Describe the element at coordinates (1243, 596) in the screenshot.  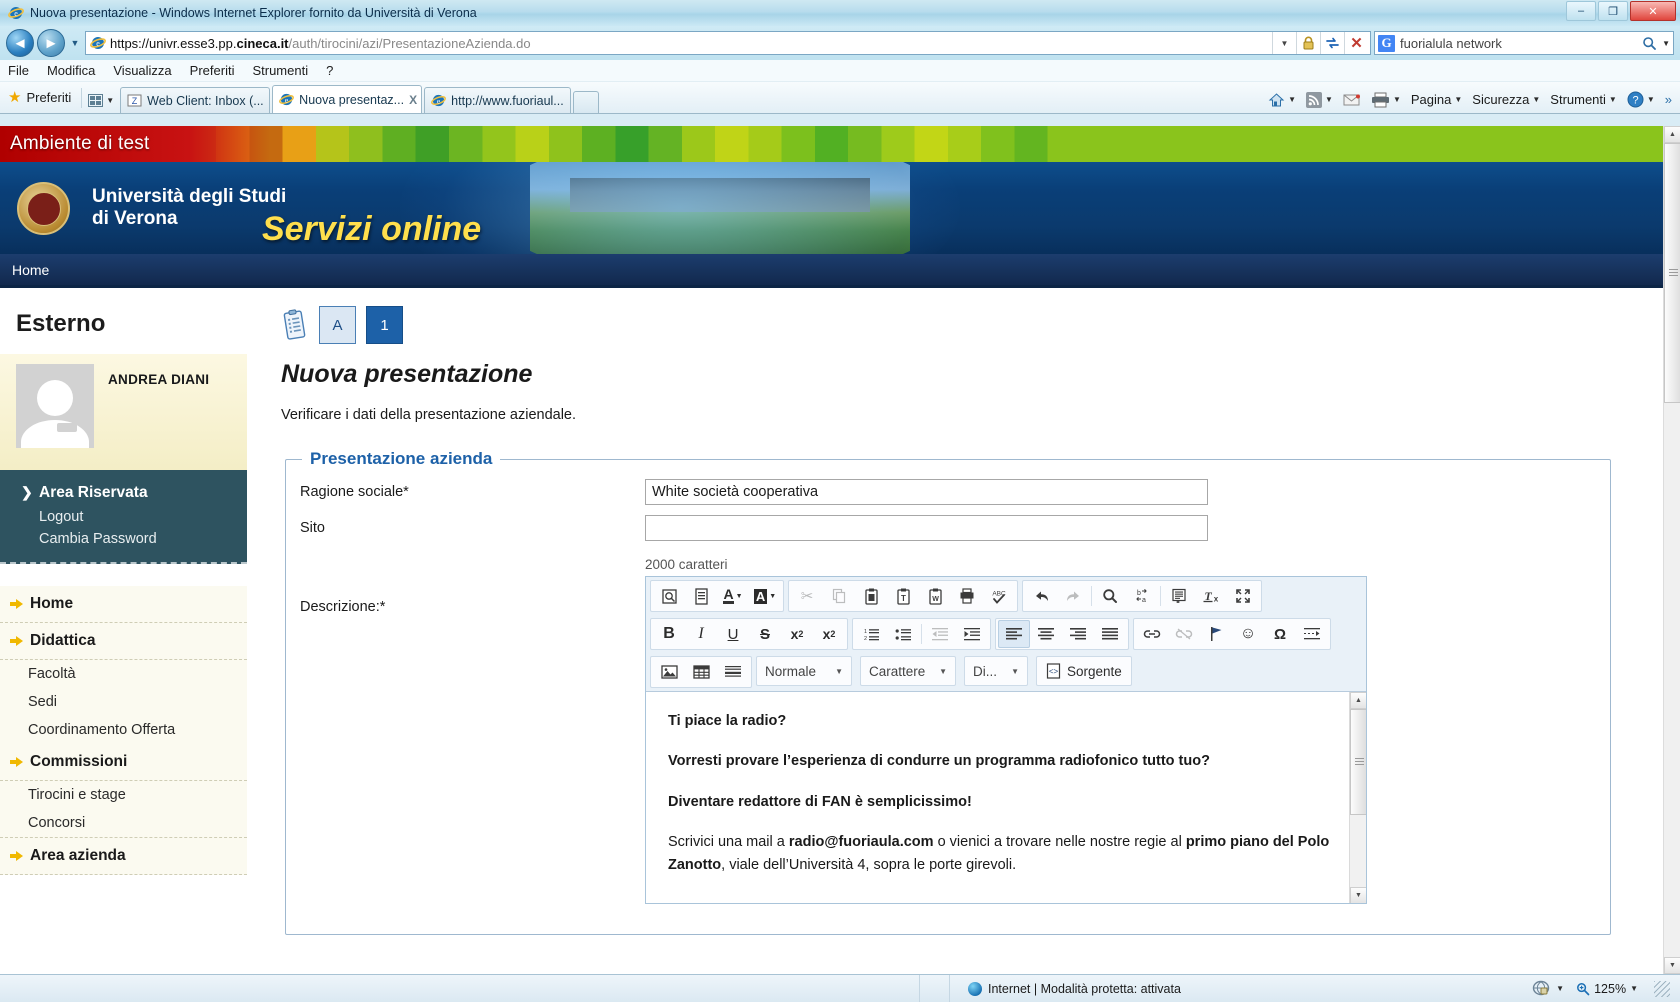
I see `maximize-icon` at that location.